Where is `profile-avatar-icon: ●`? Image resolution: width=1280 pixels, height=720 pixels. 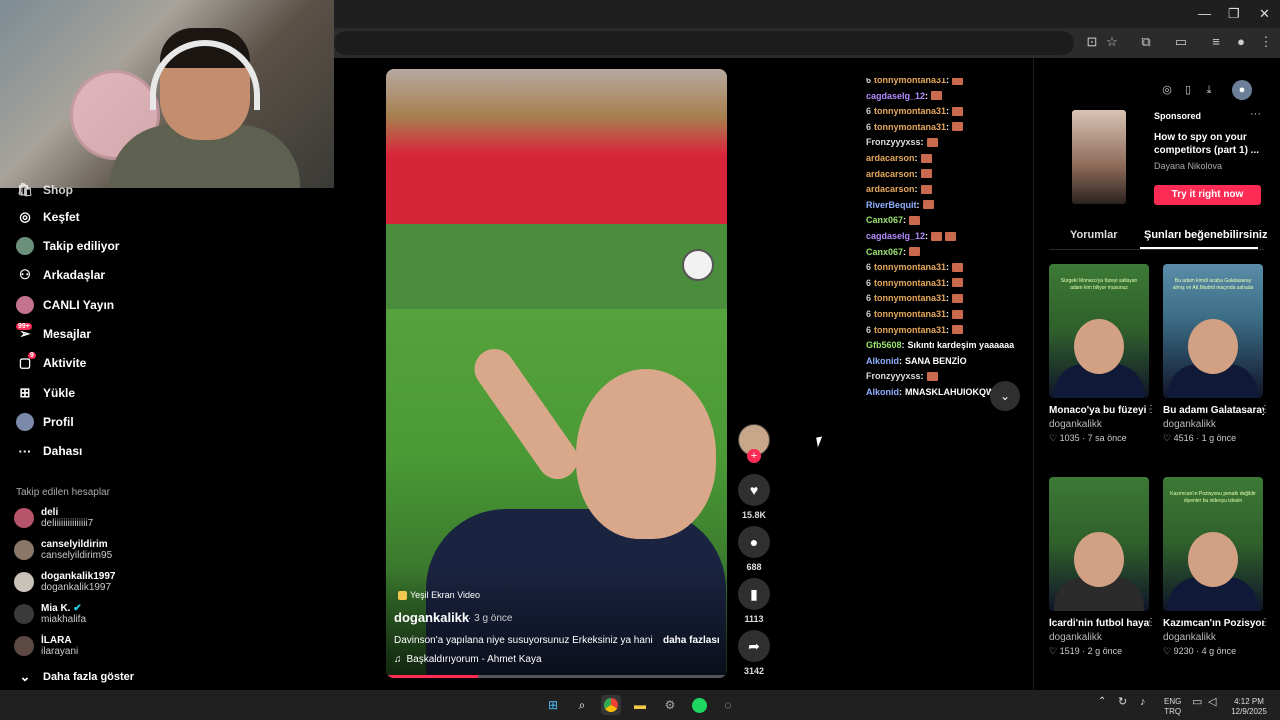
profile-avatar-icon: ● is located at coordinates (1241, 42).